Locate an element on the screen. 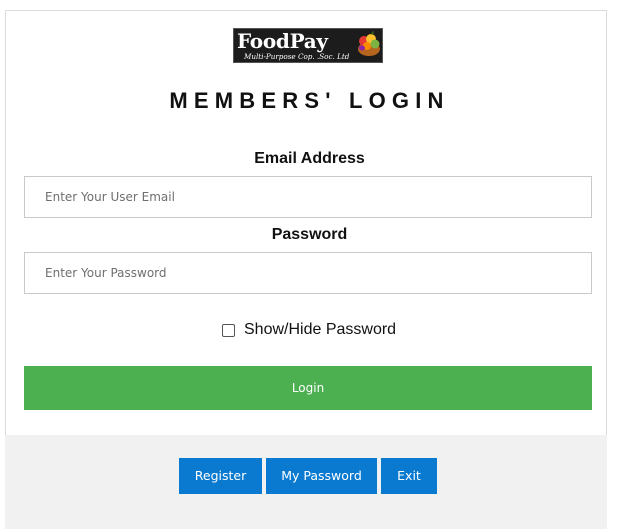 This screenshot has width=619, height=529. page-title: MEMBERS' LOGIN is located at coordinates (309, 100).